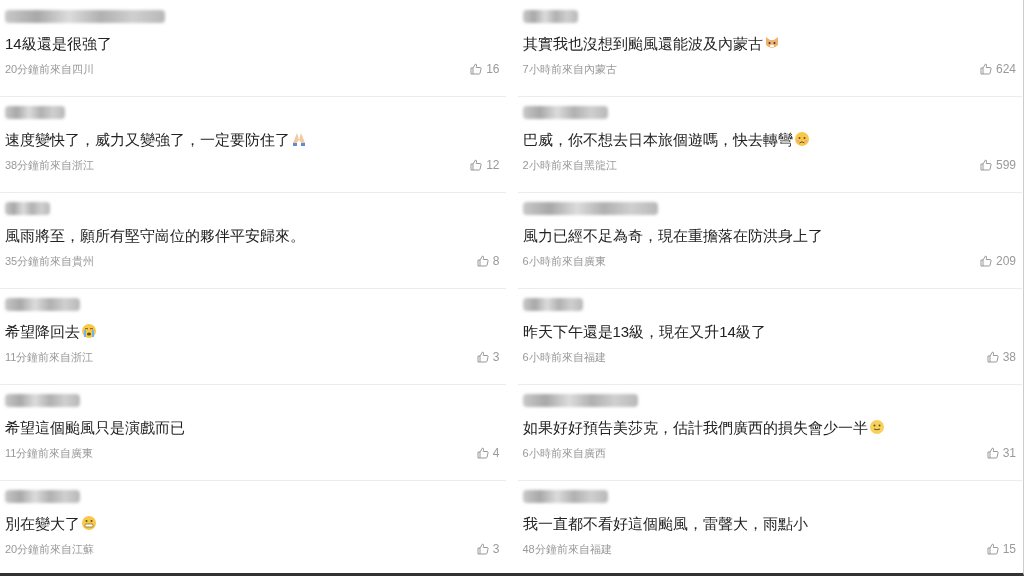 This screenshot has width=1024, height=576. I want to click on comment-text: 風力已經不足為奇，現在重擔落在防洪身上了, so click(672, 235).